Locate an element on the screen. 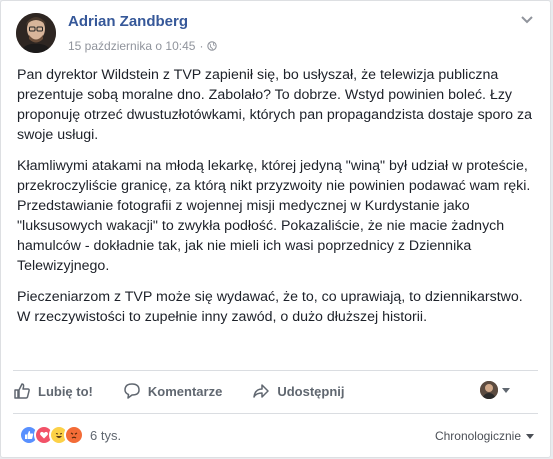 Image resolution: width=553 pixels, height=459 pixels. author-name: Adrian Zandberg is located at coordinates (128, 21).